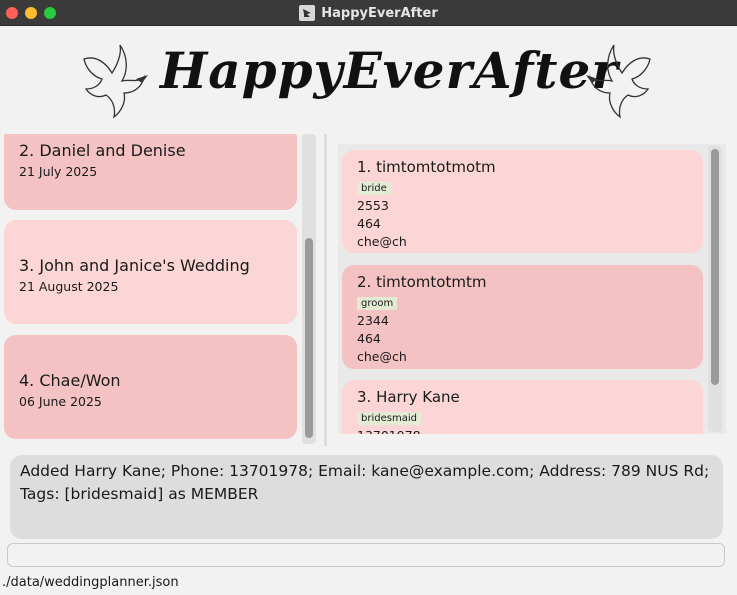  I want to click on person-phone: 13701978, so click(522, 431).